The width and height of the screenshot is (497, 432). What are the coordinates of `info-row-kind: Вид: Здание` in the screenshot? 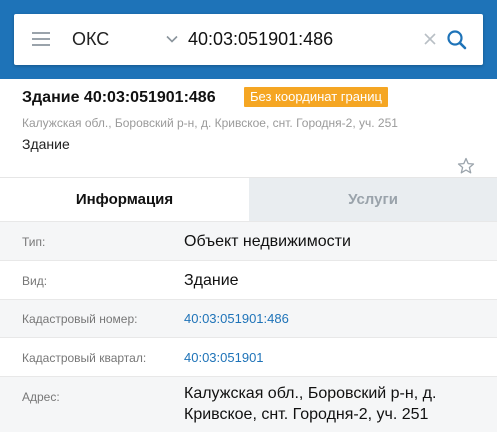 It's located at (248, 279).